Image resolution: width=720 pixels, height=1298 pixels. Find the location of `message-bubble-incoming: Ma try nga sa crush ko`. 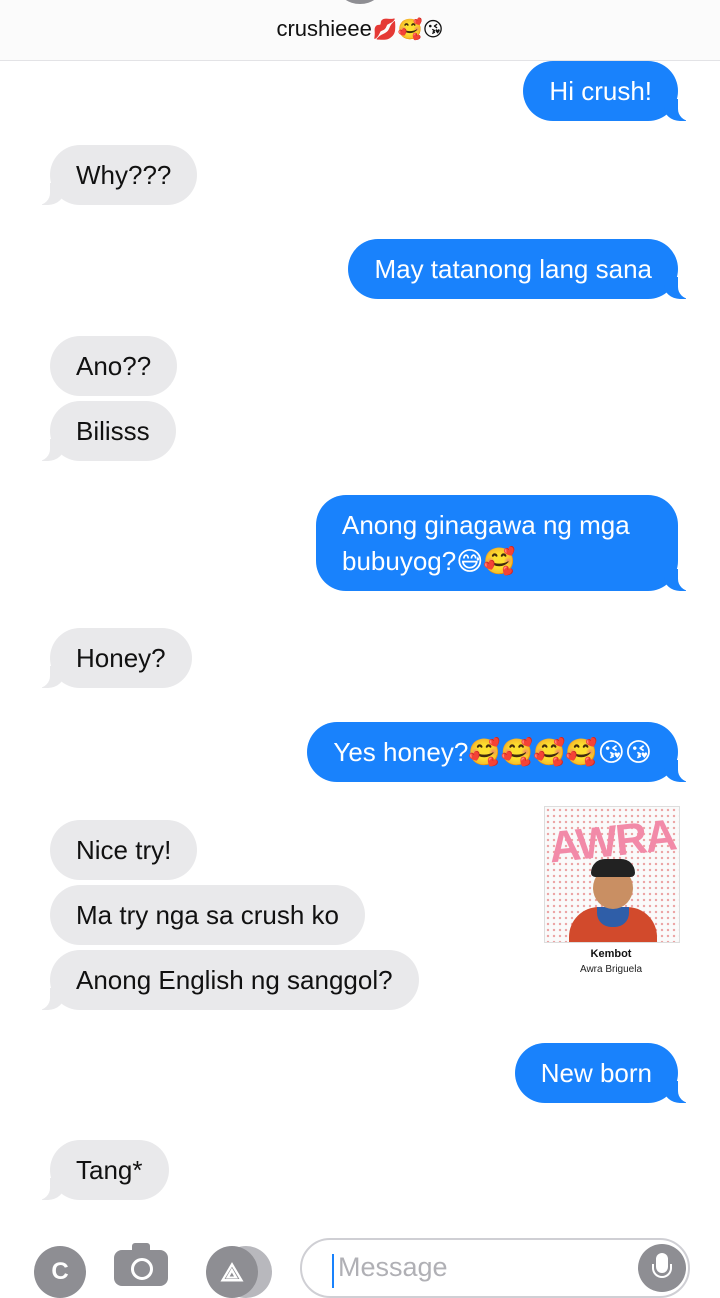

message-bubble-incoming: Ma try nga sa crush ko is located at coordinates (207, 915).